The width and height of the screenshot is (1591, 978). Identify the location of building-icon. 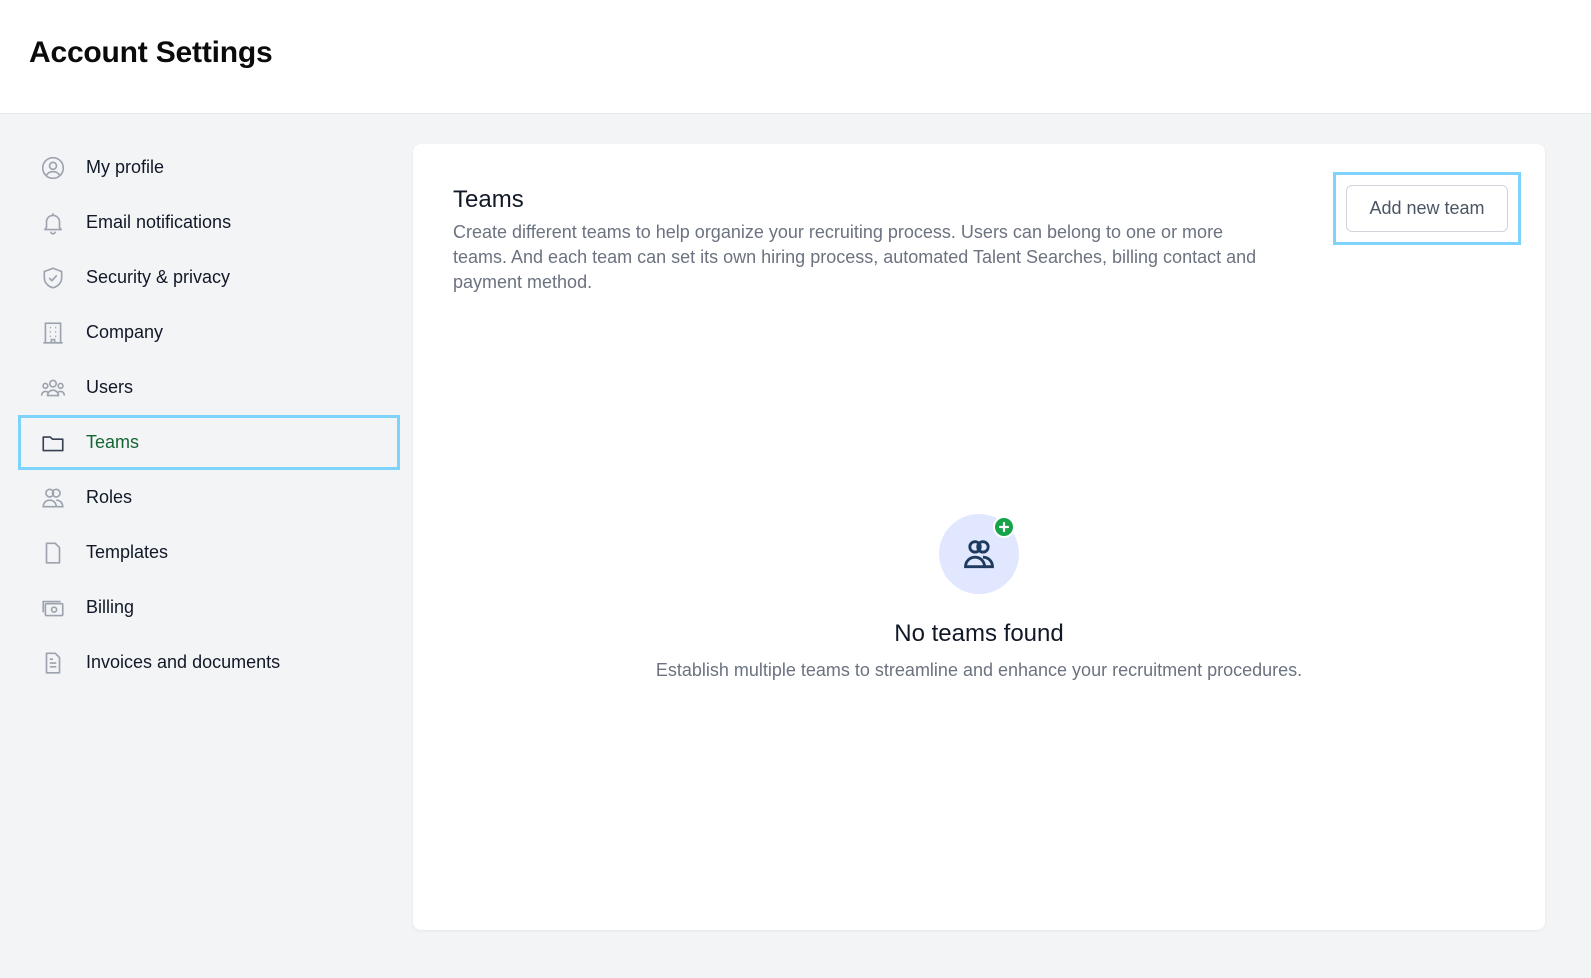
(53, 333).